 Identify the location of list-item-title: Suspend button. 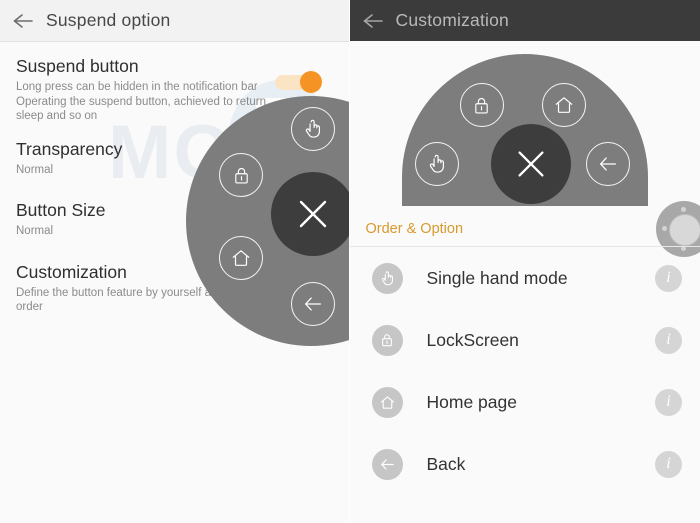
(77, 66).